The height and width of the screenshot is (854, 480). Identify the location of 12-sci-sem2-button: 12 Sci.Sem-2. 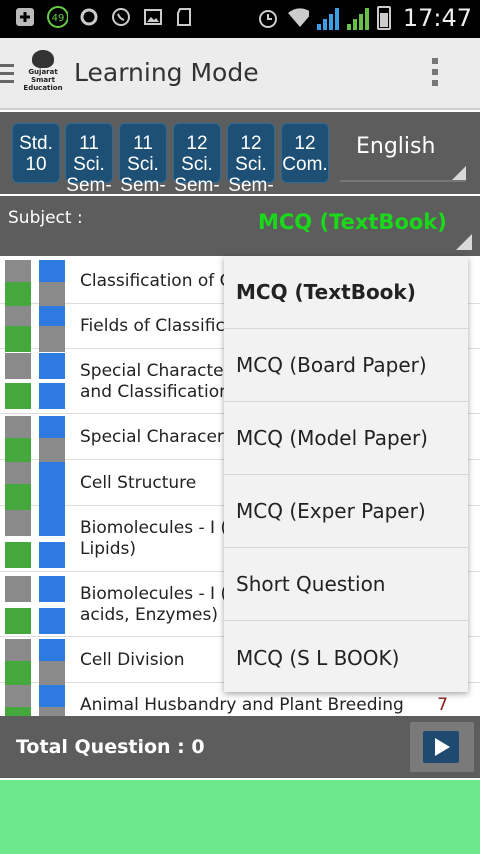
(251, 170).